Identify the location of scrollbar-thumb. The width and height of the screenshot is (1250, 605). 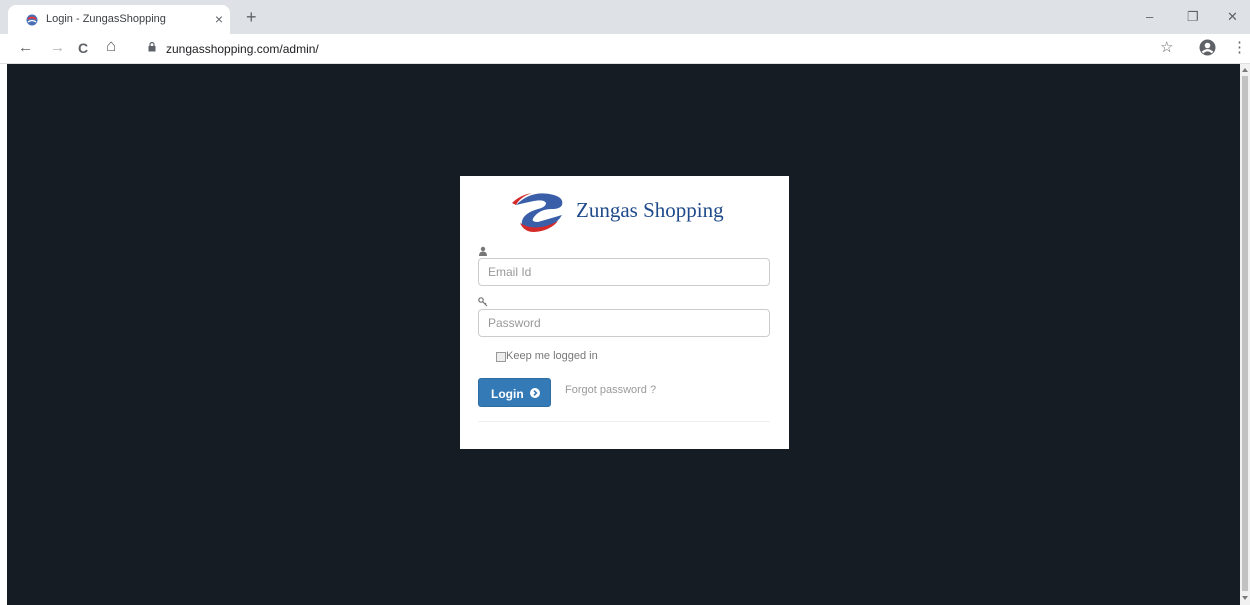
(1245, 333).